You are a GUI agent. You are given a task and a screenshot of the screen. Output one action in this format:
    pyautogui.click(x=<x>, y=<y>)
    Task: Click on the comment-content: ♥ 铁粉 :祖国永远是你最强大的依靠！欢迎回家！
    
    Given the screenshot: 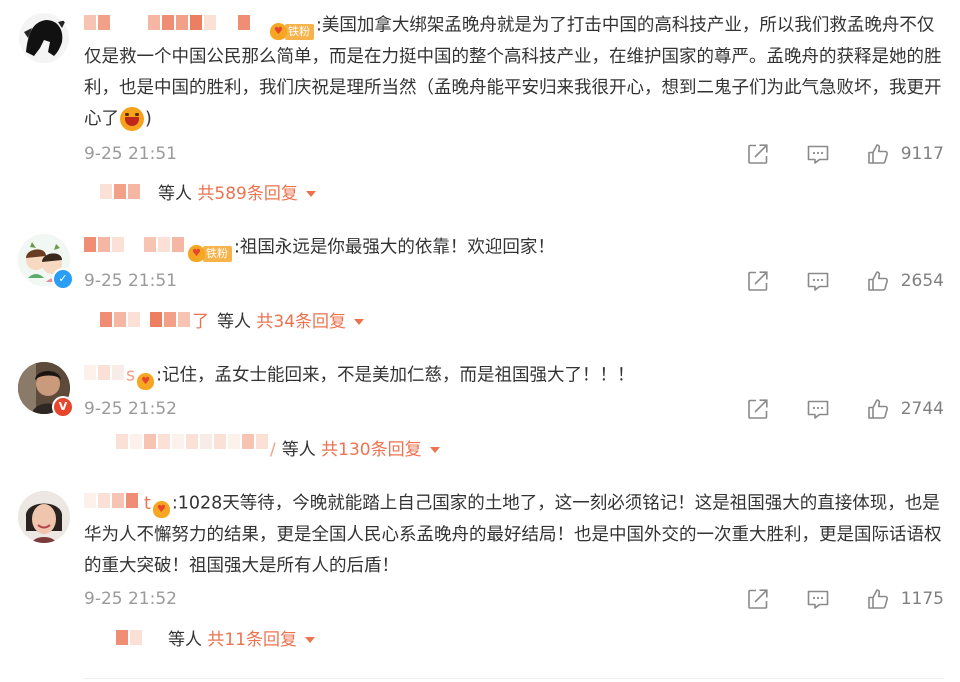 What is the action you would take?
    pyautogui.click(x=514, y=248)
    